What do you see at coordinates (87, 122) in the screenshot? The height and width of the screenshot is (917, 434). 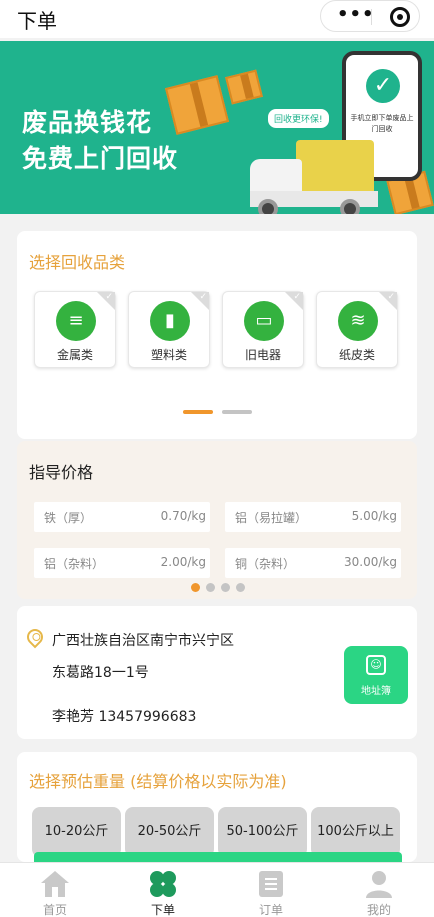 I see `banner-headline-1: 废品换钱花` at bounding box center [87, 122].